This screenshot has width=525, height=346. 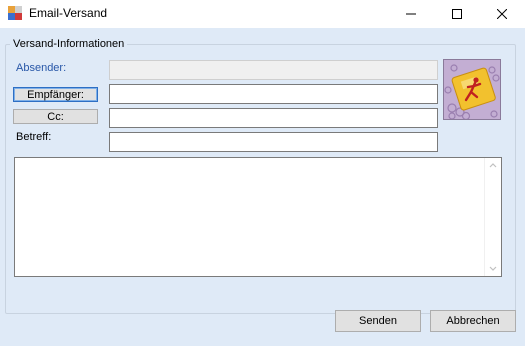 What do you see at coordinates (273, 70) in the screenshot?
I see `absender-field` at bounding box center [273, 70].